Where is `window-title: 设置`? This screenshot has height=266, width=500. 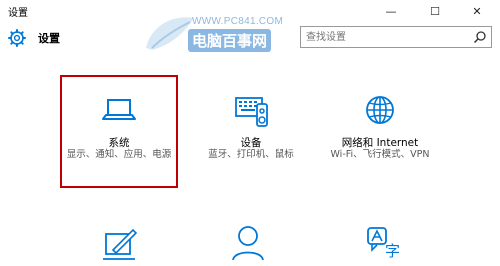
window-title: 设置 is located at coordinates (18, 13).